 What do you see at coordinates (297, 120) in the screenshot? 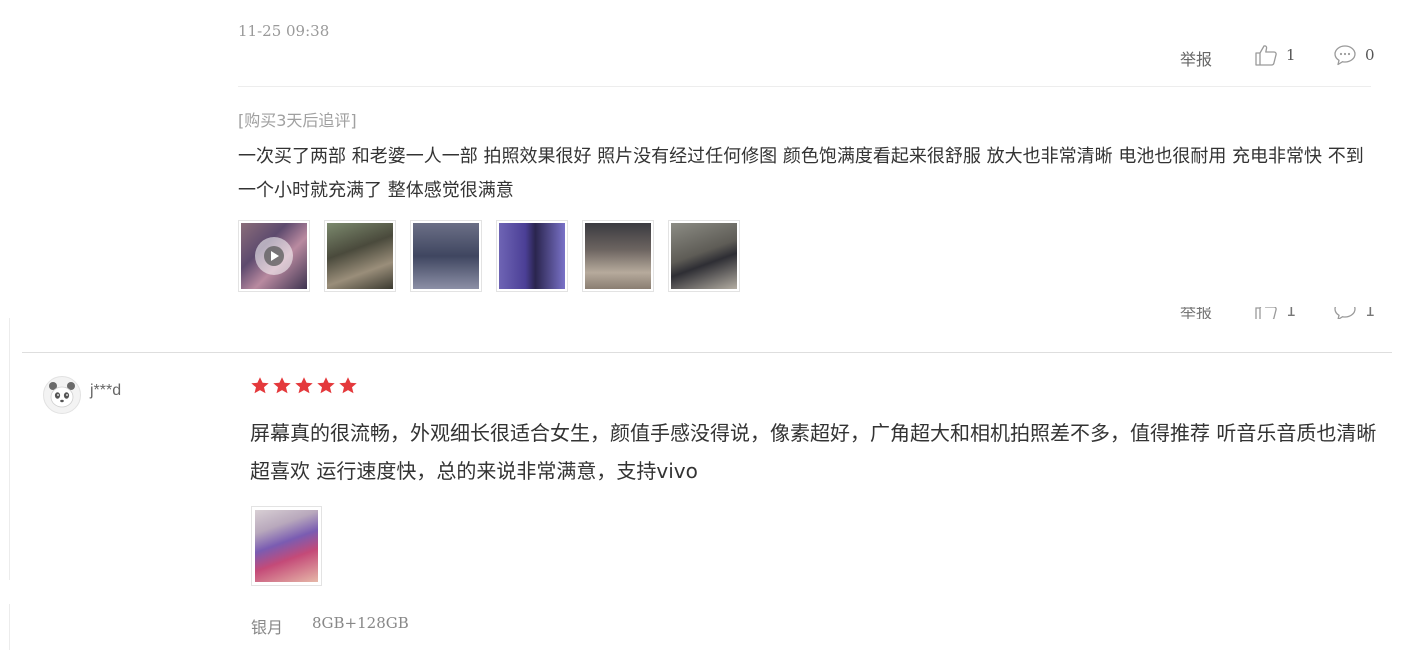
I see `append-review-tag: [购买3天后追评]` at bounding box center [297, 120].